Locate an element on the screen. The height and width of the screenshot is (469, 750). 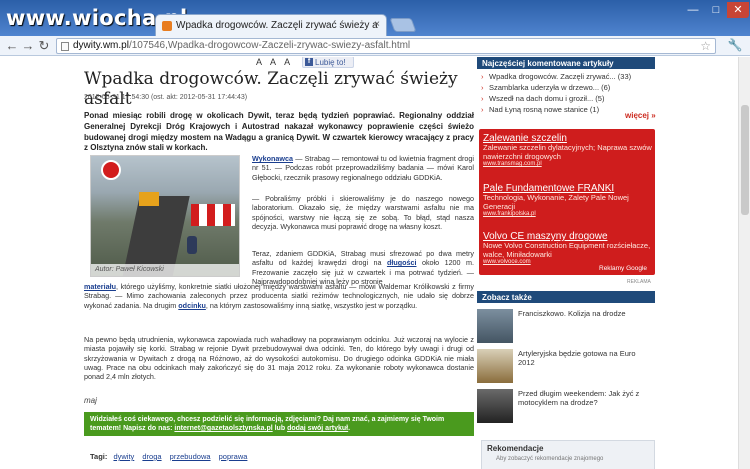
reload-icon: ↻ is located at coordinates (44, 46).